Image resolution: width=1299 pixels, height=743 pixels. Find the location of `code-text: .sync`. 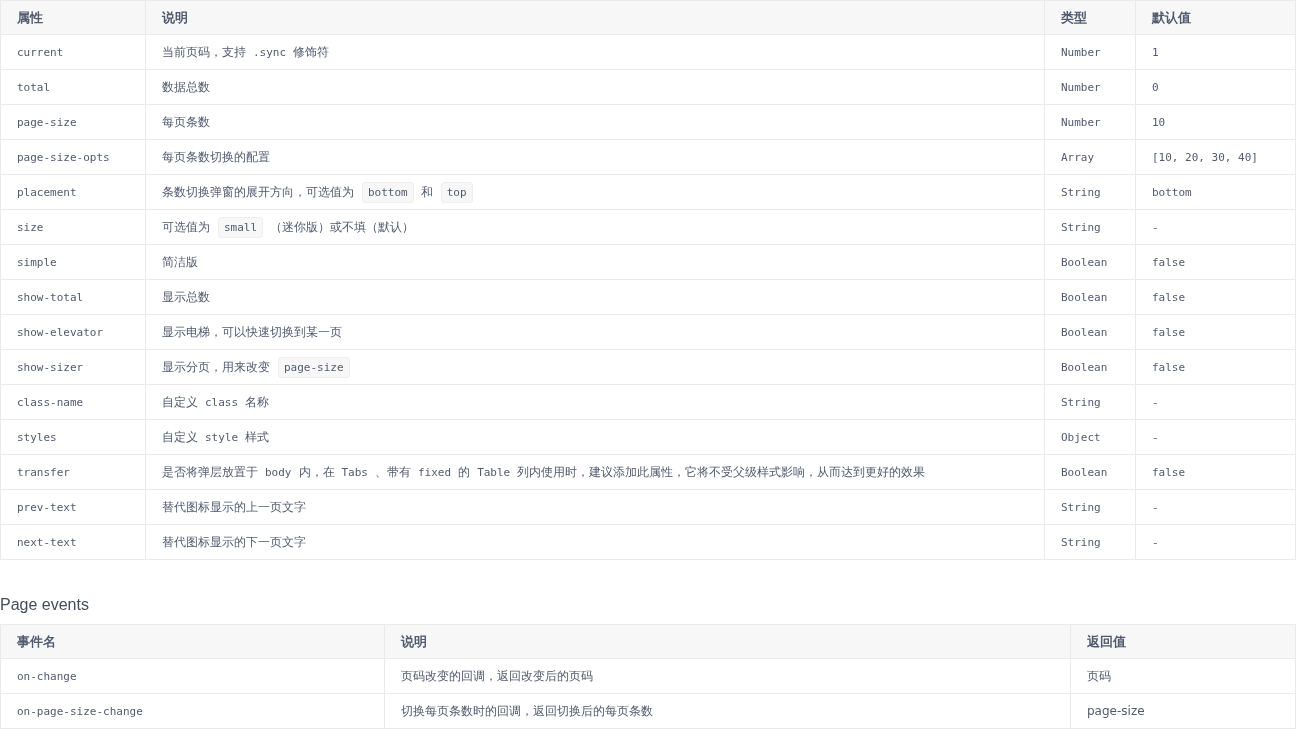

code-text: .sync is located at coordinates (270, 52).